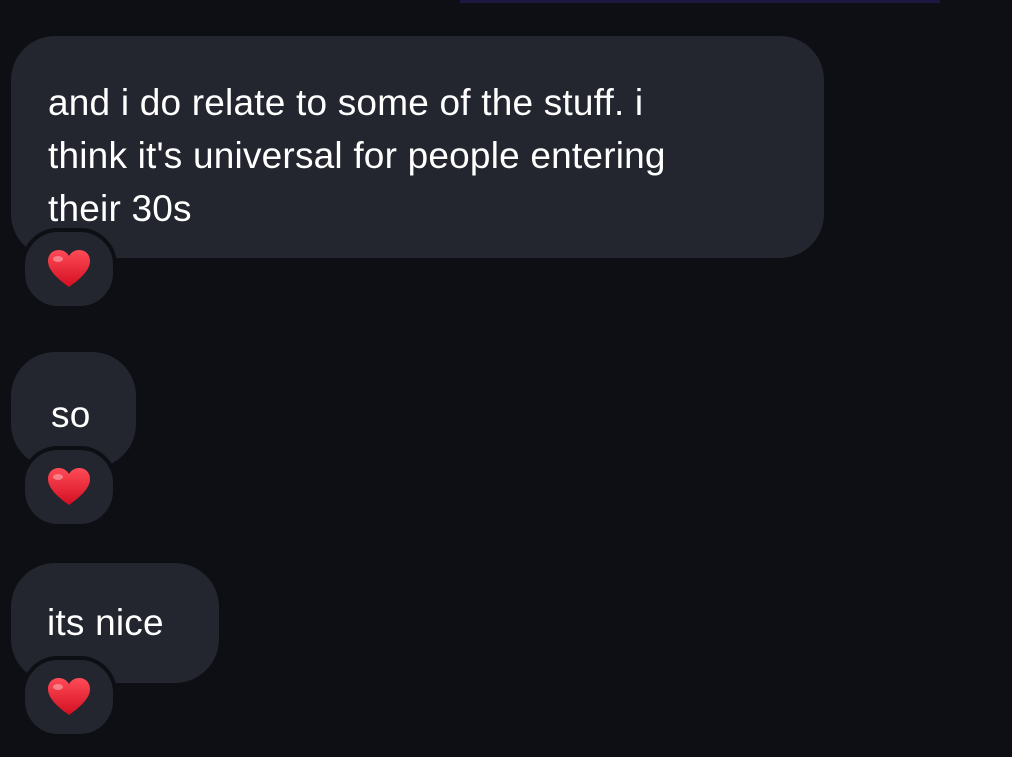 The height and width of the screenshot is (757, 1012). Describe the element at coordinates (105, 622) in the screenshot. I see `message-text: its nice` at that location.